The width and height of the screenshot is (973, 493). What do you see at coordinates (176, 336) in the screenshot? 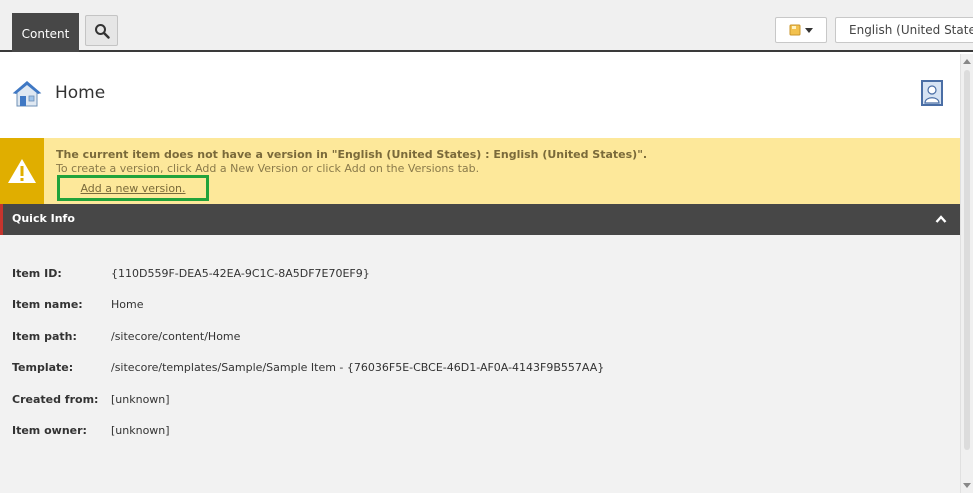
I see `info-value: /sitecore/content/Home` at bounding box center [176, 336].